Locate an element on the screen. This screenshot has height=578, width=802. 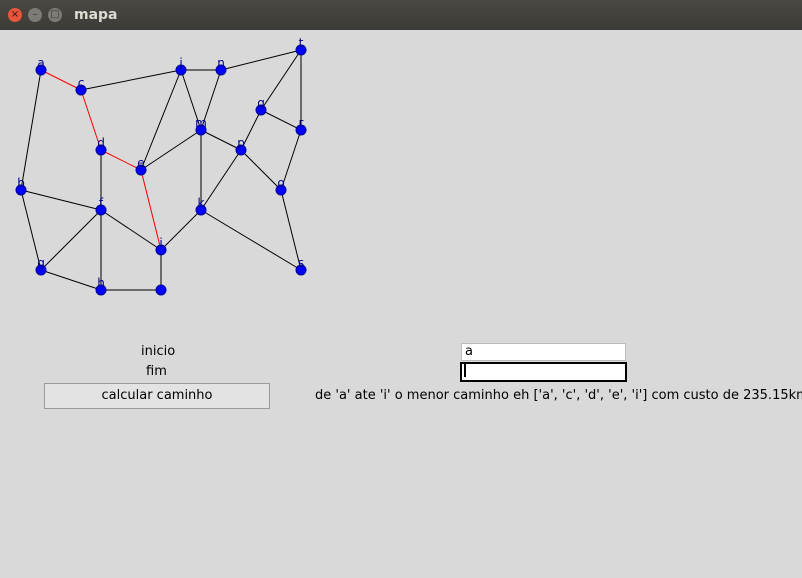
node-label-e: e is located at coordinates (140, 163).